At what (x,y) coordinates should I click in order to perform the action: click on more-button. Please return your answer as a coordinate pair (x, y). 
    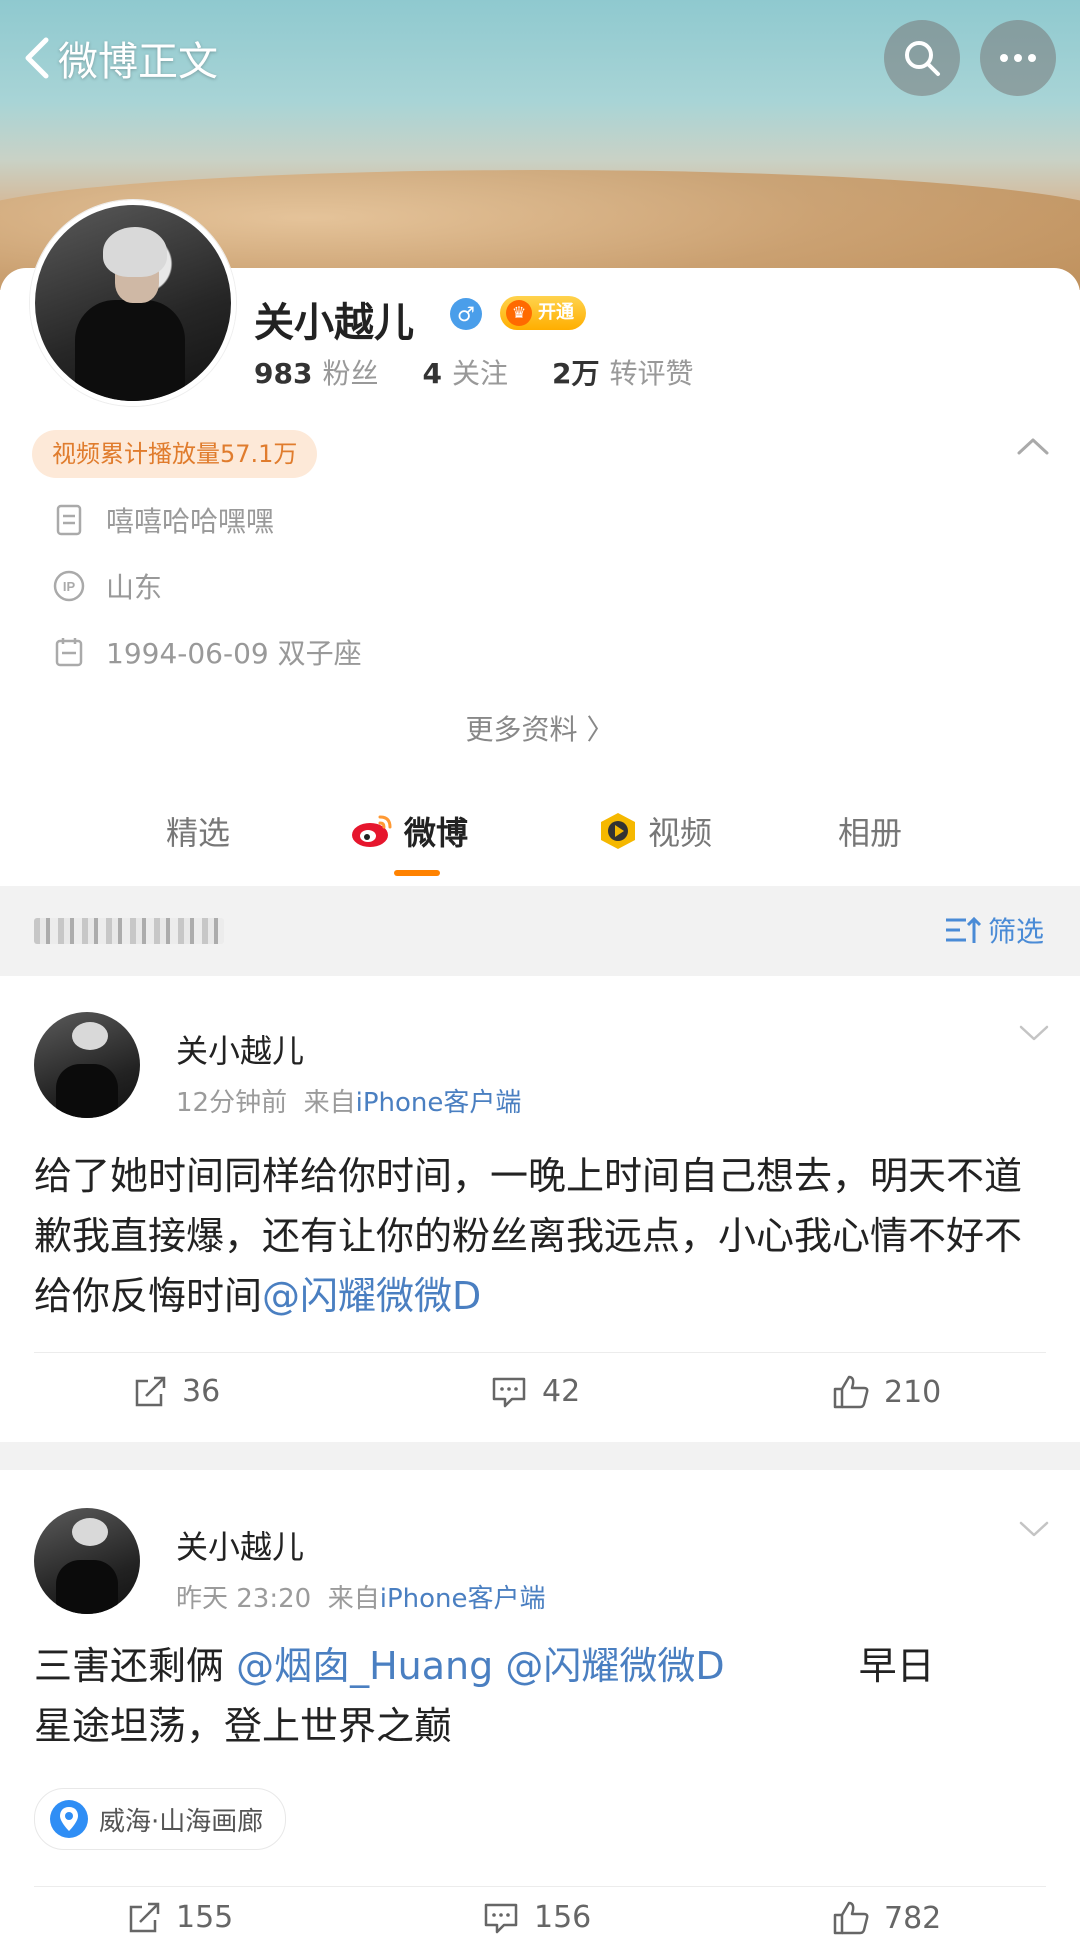
    Looking at the image, I should click on (1018, 58).